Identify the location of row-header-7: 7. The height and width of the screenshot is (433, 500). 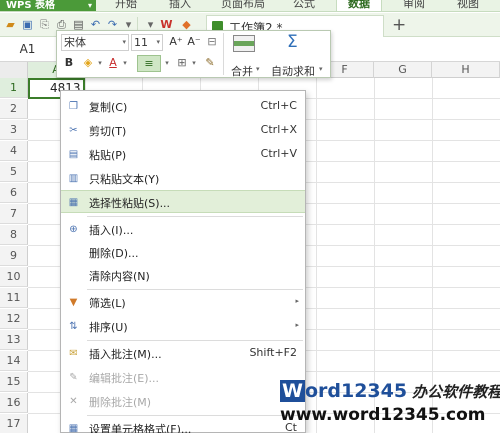
(14, 214).